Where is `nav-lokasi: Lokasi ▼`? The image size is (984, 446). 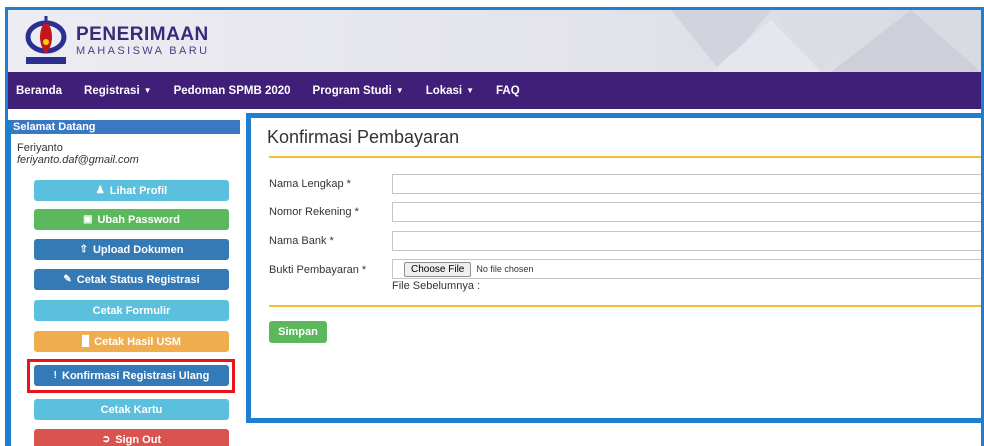
nav-lokasi: Lokasi ▼ is located at coordinates (450, 91).